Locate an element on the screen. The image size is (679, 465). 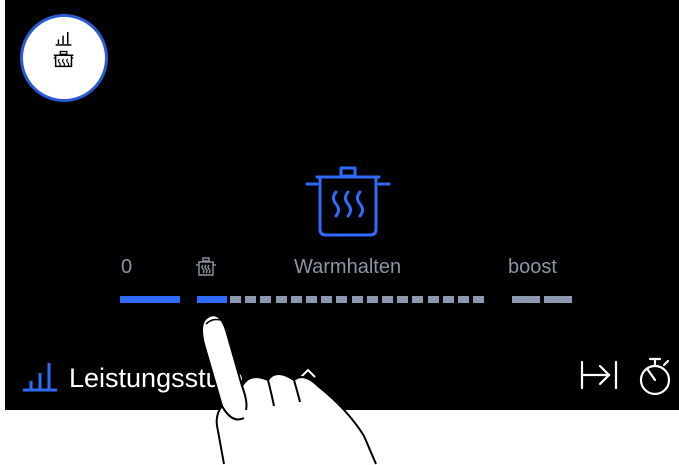
timer-button is located at coordinates (655, 376).